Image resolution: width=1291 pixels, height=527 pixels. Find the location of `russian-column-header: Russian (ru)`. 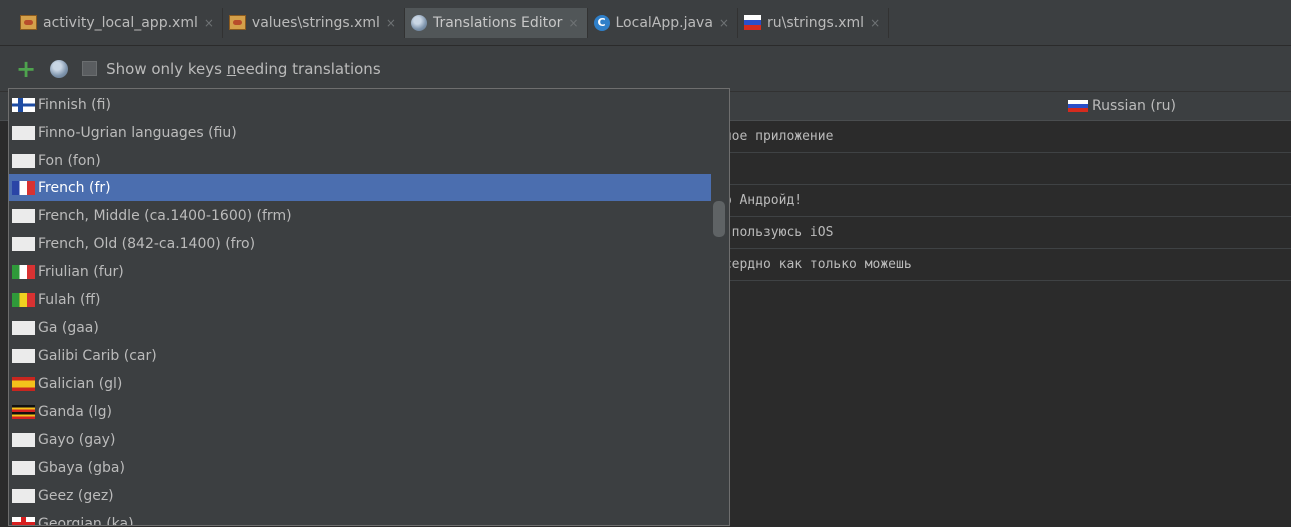

russian-column-header: Russian (ru) is located at coordinates (1122, 106).